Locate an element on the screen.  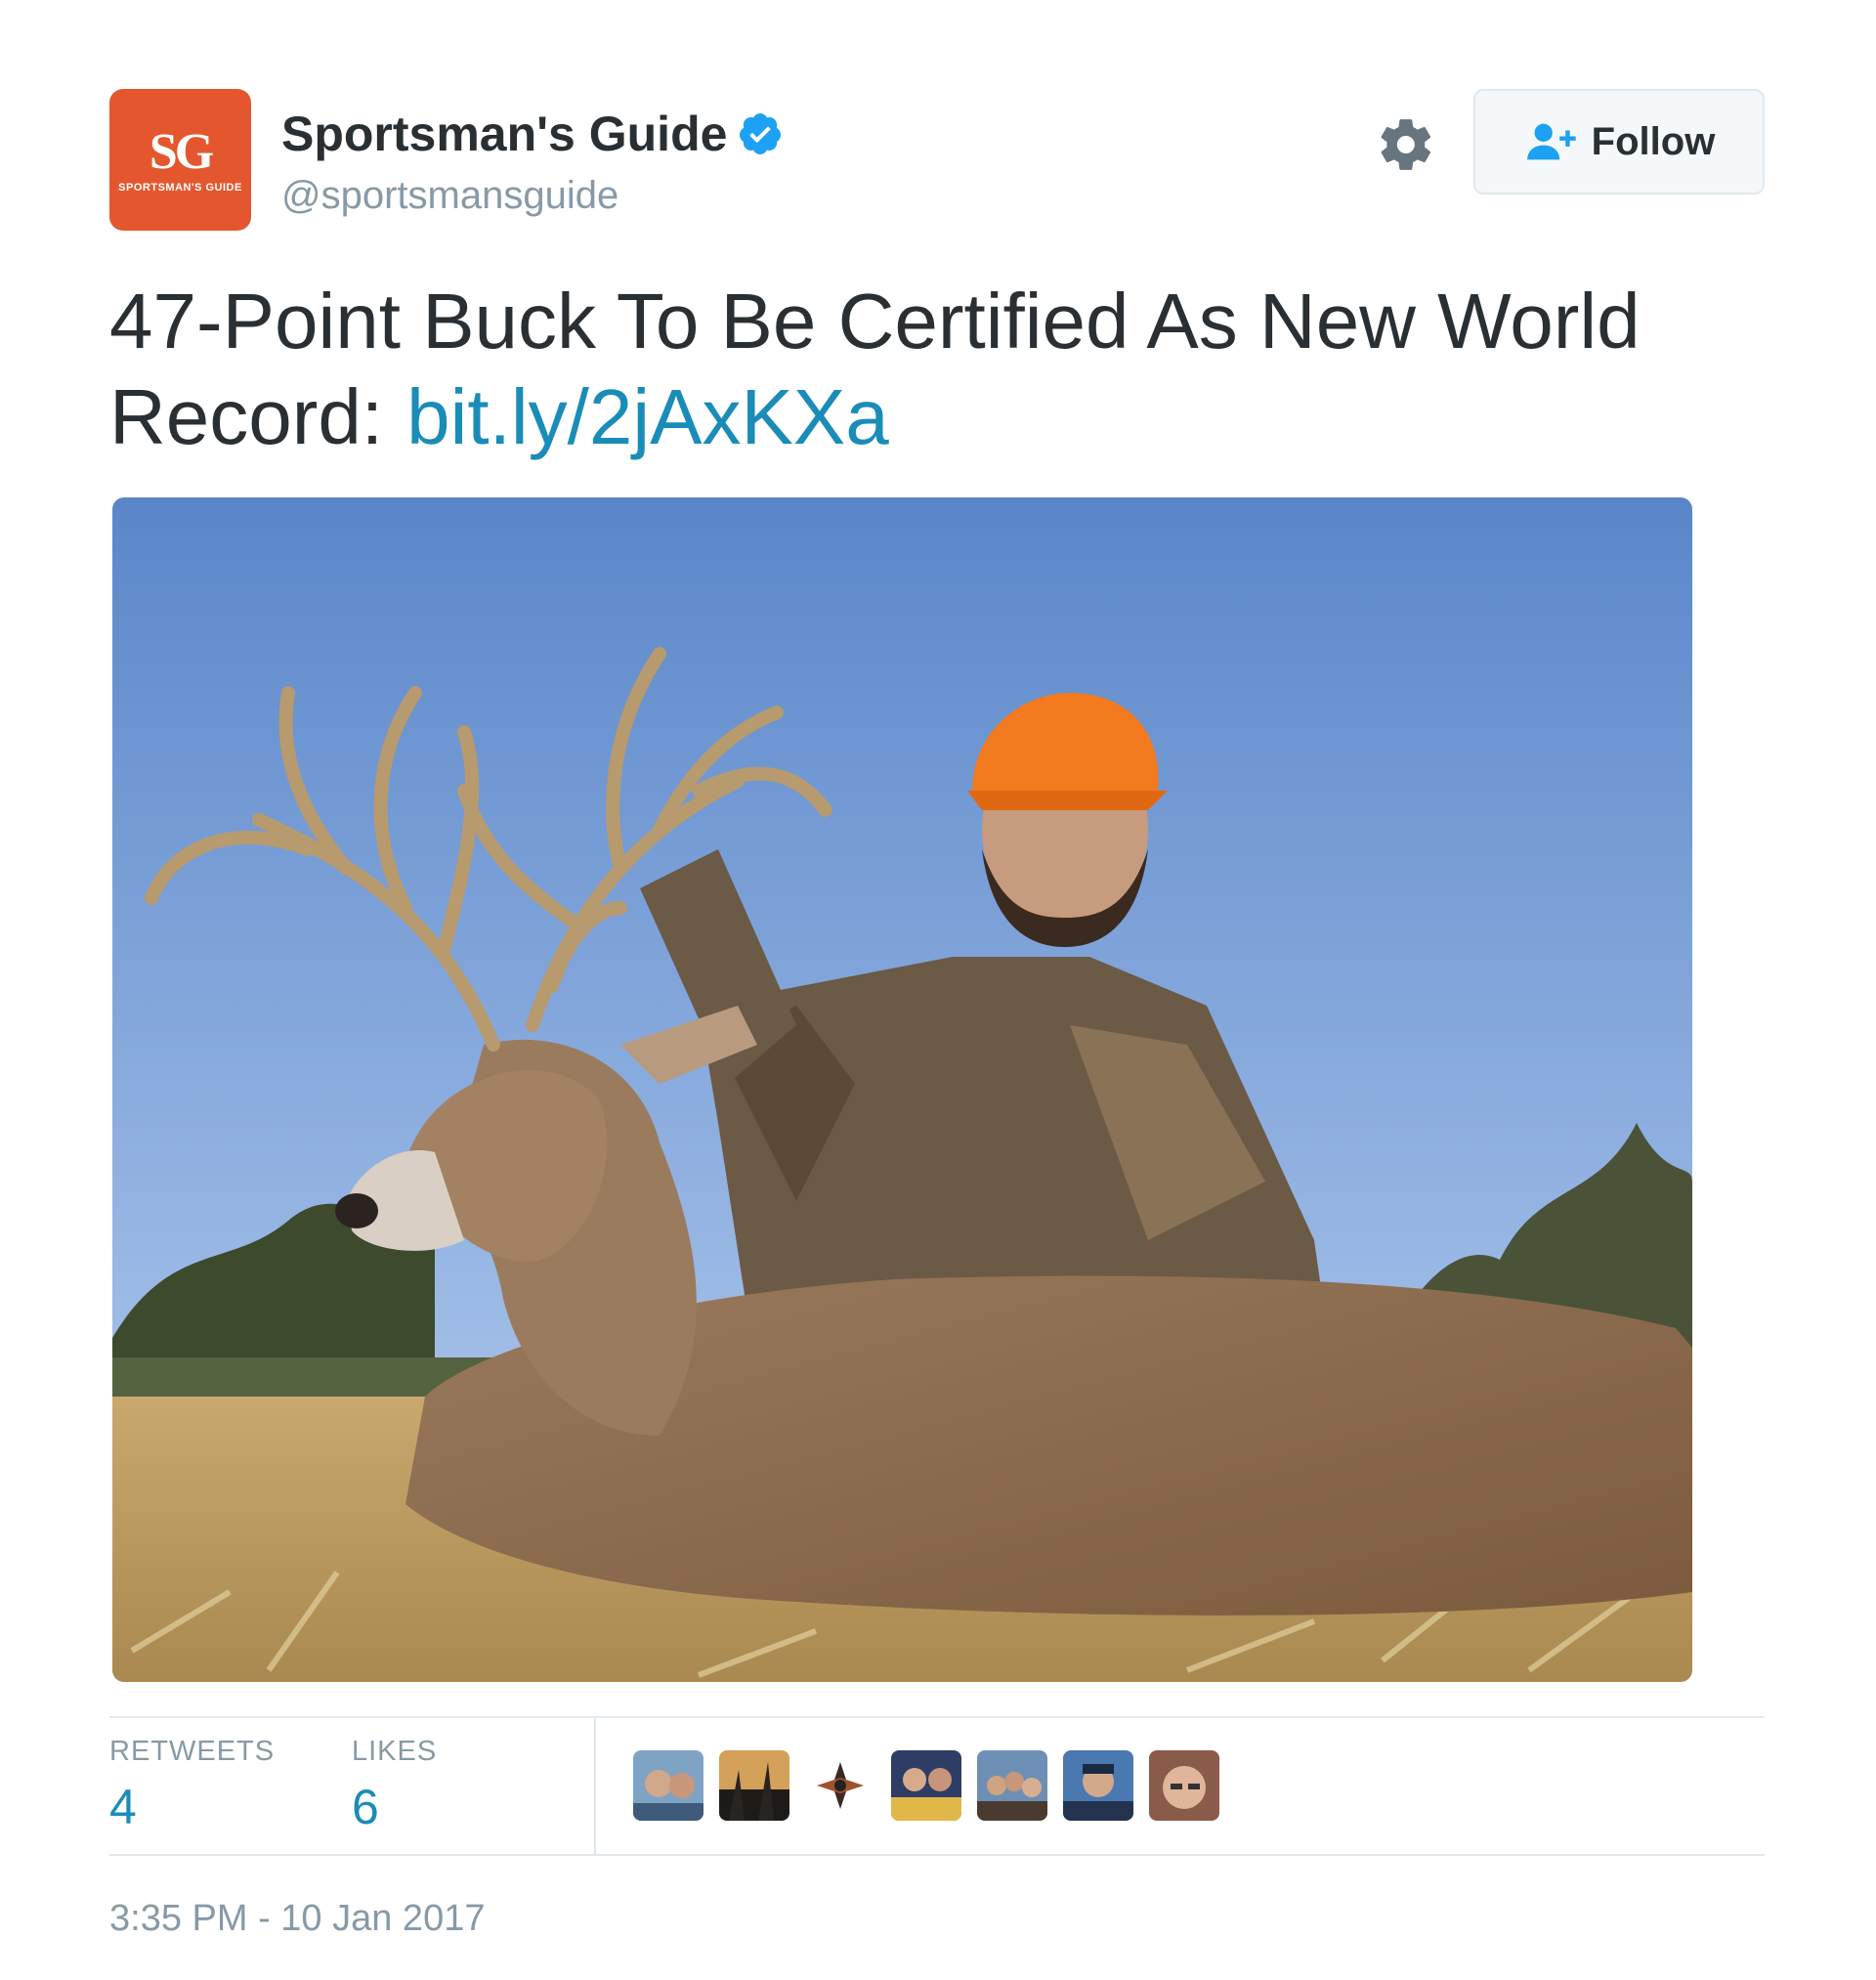
display-name: Sportsman's Guide is located at coordinates (504, 134).